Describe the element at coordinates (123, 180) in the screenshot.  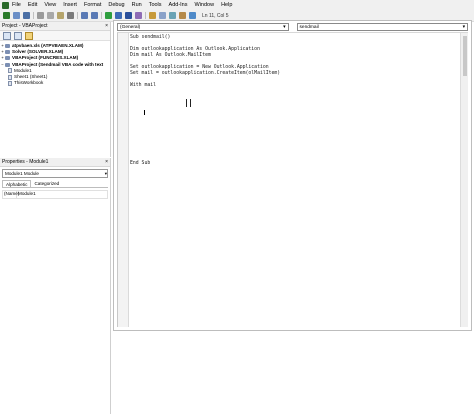
I see `margin-indicator-bar` at that location.